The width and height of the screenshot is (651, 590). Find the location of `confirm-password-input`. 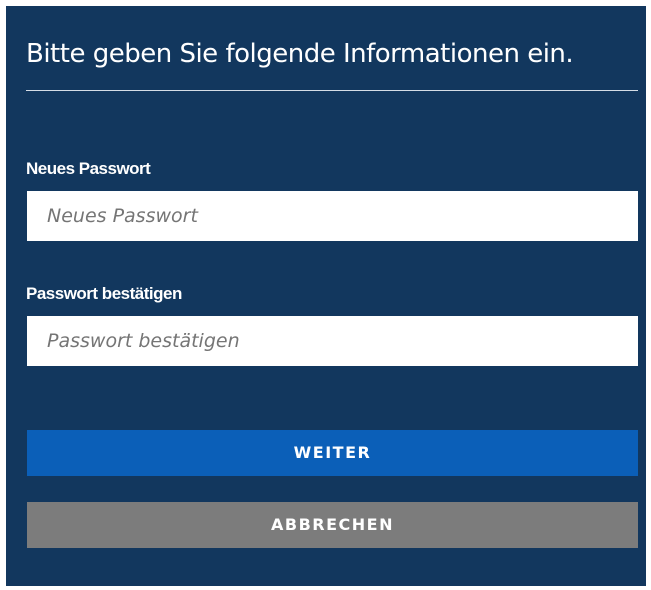

confirm-password-input is located at coordinates (332, 341).